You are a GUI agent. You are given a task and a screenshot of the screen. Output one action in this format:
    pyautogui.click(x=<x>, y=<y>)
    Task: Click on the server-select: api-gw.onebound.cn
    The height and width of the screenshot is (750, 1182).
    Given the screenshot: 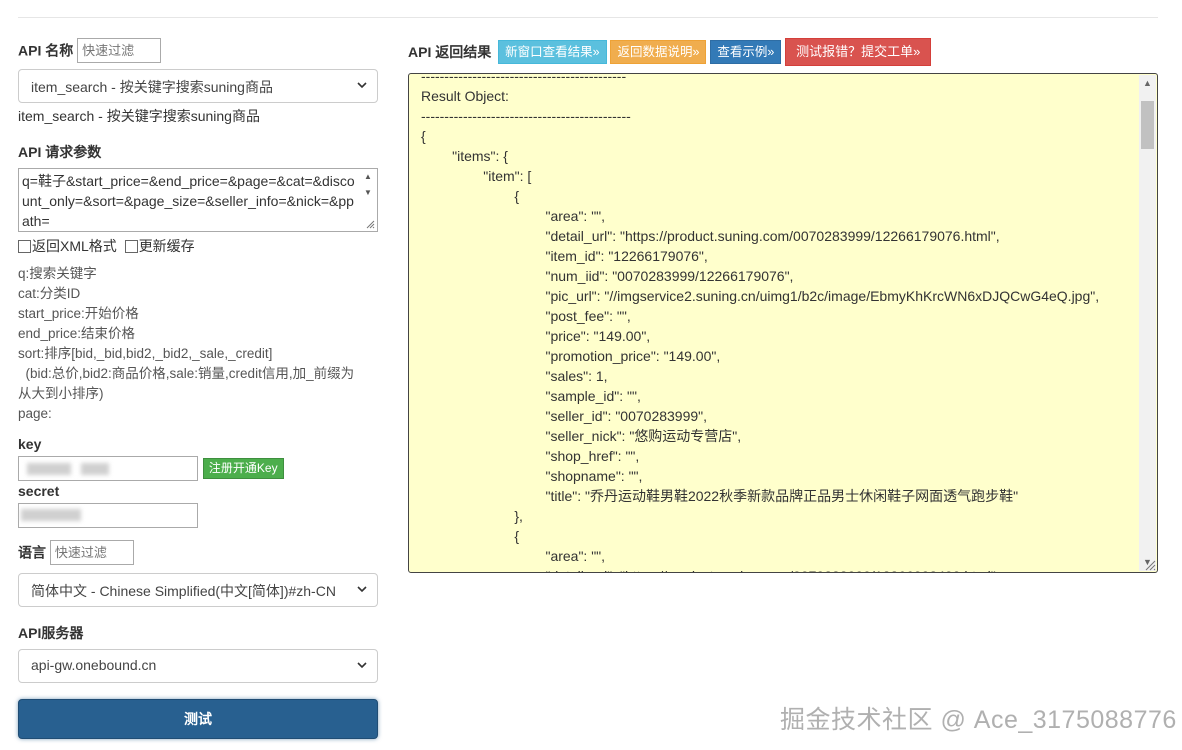 What is the action you would take?
    pyautogui.click(x=198, y=666)
    